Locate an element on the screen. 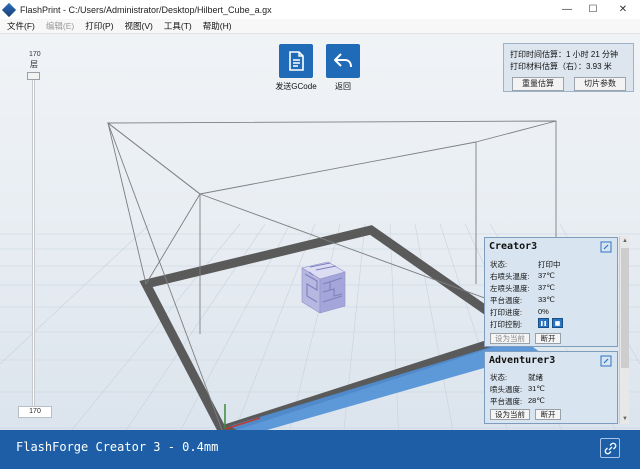 This screenshot has height=469, width=640. left-nozzle-temp-value: 37℃ is located at coordinates (546, 287).